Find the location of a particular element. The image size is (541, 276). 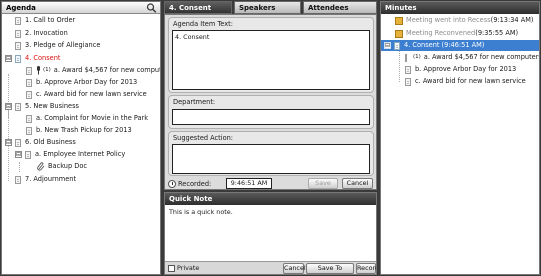

suggested-action-group: Suggested Action: is located at coordinates (271, 153).